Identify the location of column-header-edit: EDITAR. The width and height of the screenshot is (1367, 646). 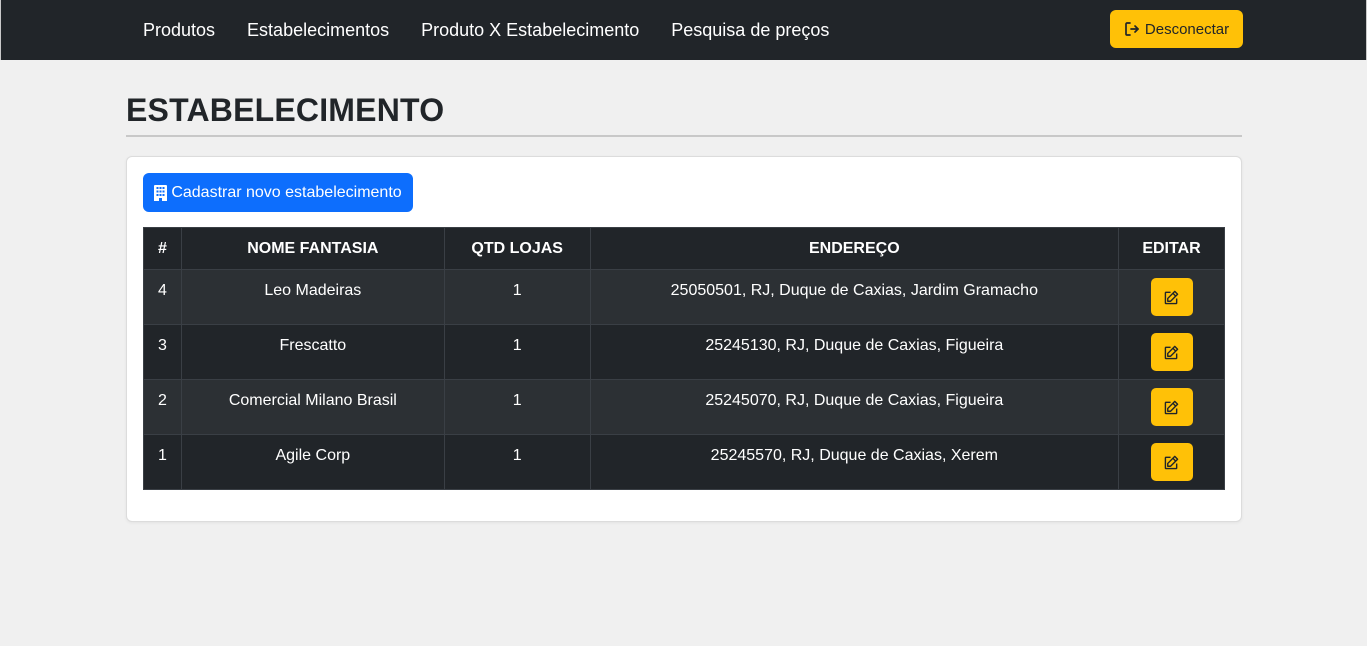
(1171, 248).